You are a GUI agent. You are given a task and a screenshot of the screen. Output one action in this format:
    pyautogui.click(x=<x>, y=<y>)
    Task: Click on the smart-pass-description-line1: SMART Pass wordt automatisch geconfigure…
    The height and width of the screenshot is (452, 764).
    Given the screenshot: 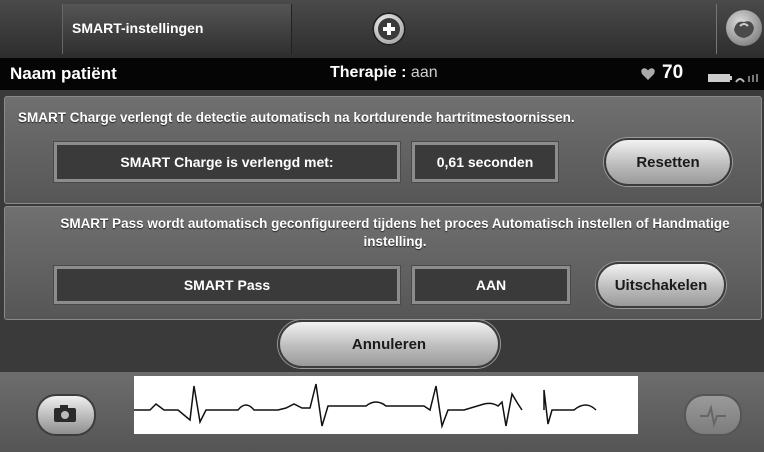 What is the action you would take?
    pyautogui.click(x=395, y=223)
    